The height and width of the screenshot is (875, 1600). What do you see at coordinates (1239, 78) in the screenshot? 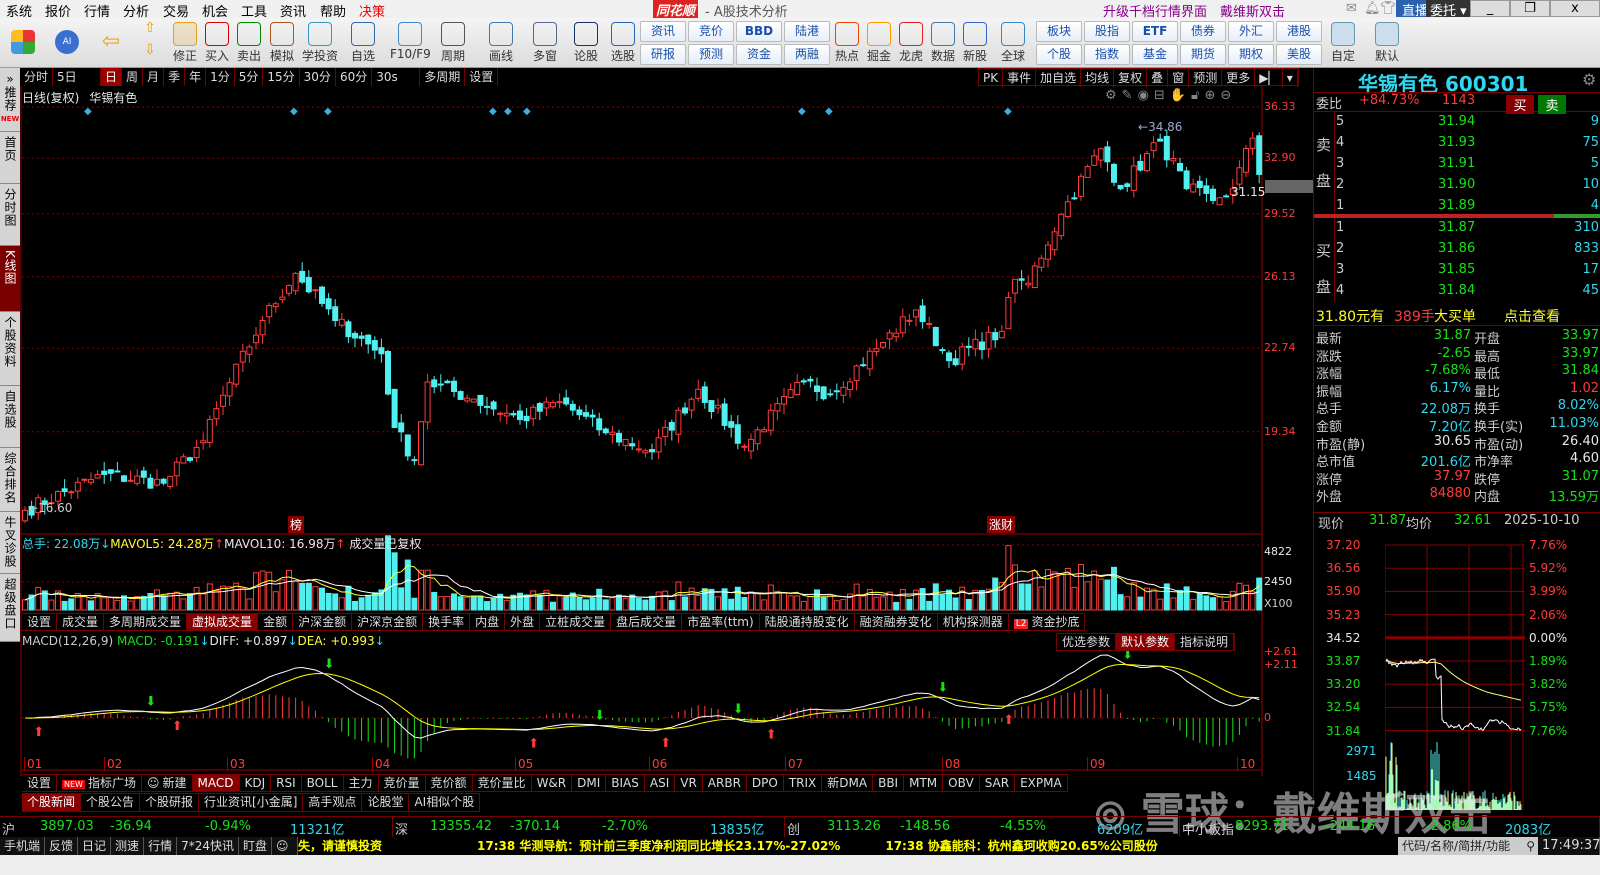
I see `chart-tool-button: 更多` at bounding box center [1239, 78].